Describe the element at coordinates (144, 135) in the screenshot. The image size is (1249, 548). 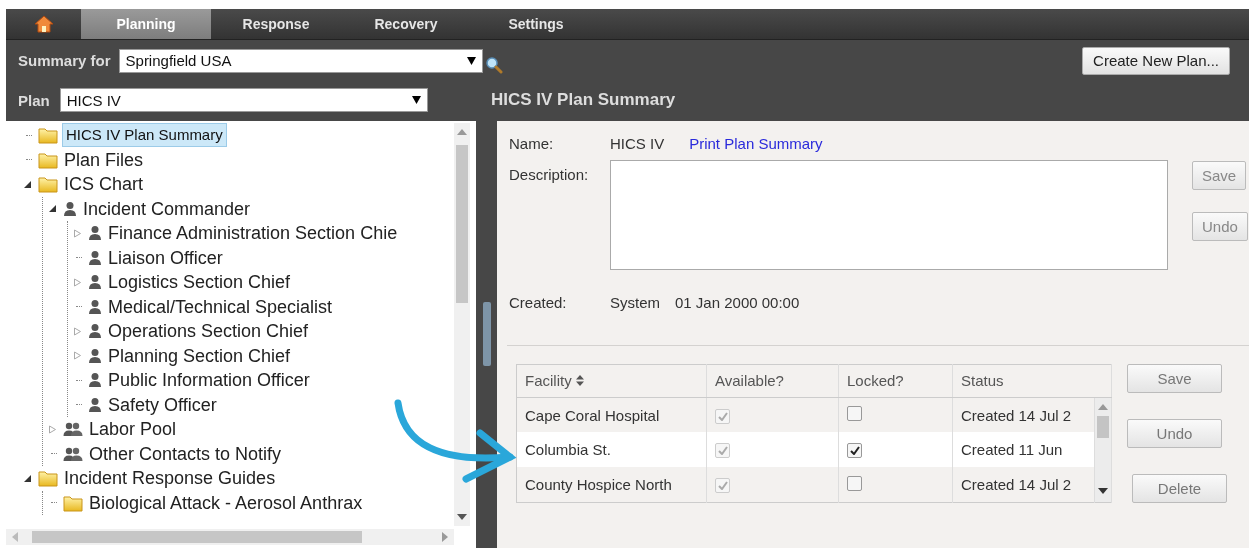
I see `tree-item: HICS IV Plan Summary` at that location.